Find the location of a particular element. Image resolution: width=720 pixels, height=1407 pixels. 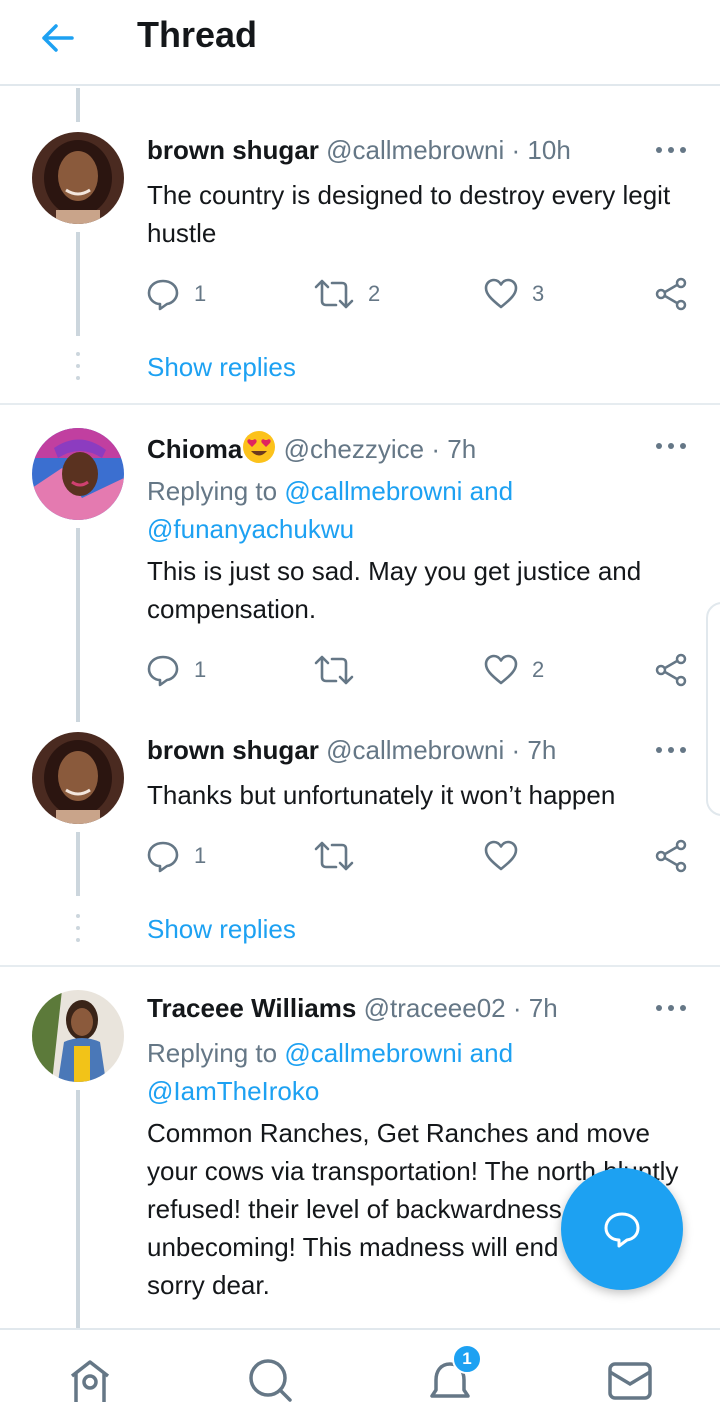

like-action: 2 is located at coordinates (514, 670).